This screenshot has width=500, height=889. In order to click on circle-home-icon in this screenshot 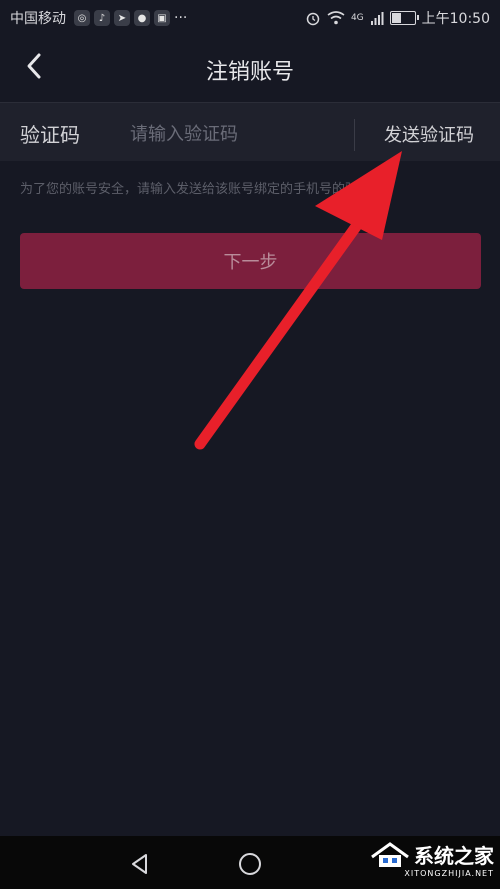, I will do `click(250, 864)`.